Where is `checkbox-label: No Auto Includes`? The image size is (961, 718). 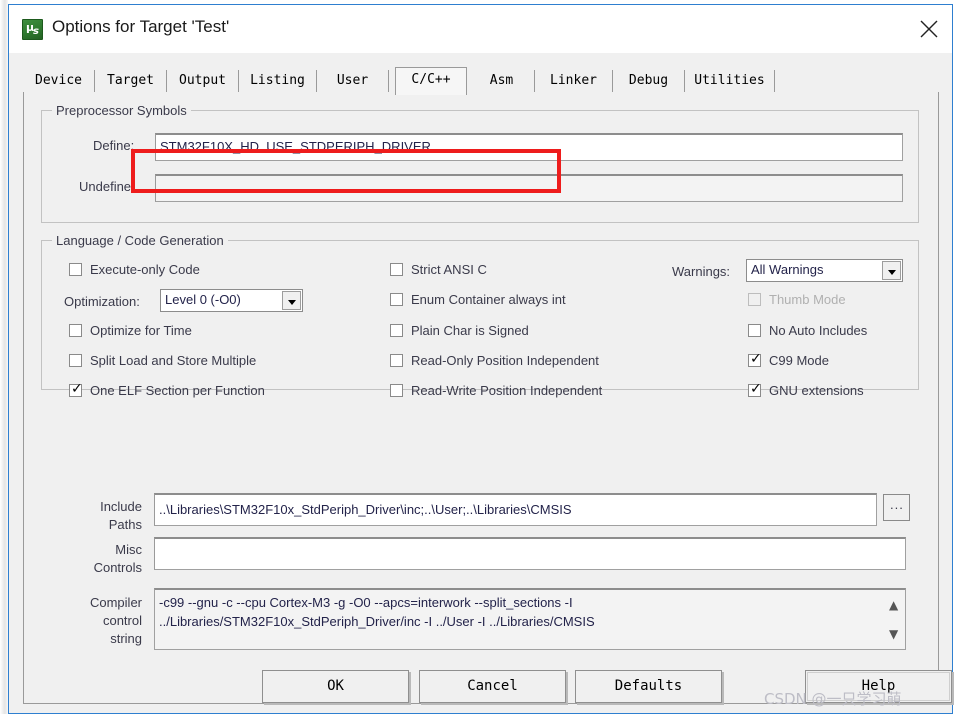
checkbox-label: No Auto Includes is located at coordinates (818, 330).